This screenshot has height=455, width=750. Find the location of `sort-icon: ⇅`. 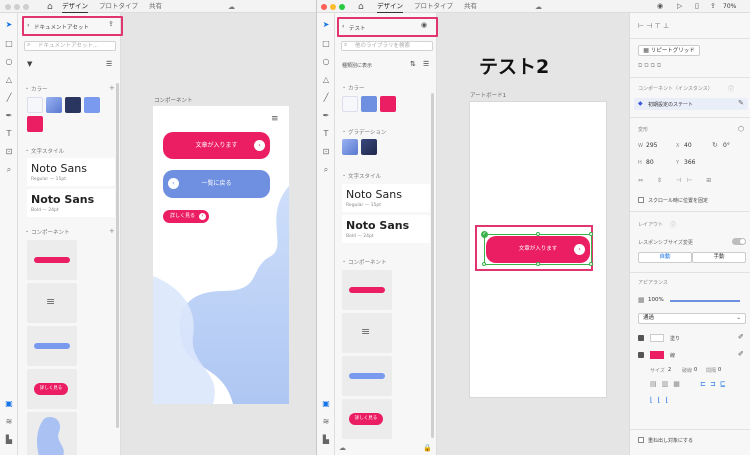

sort-icon: ⇅ is located at coordinates (413, 64).